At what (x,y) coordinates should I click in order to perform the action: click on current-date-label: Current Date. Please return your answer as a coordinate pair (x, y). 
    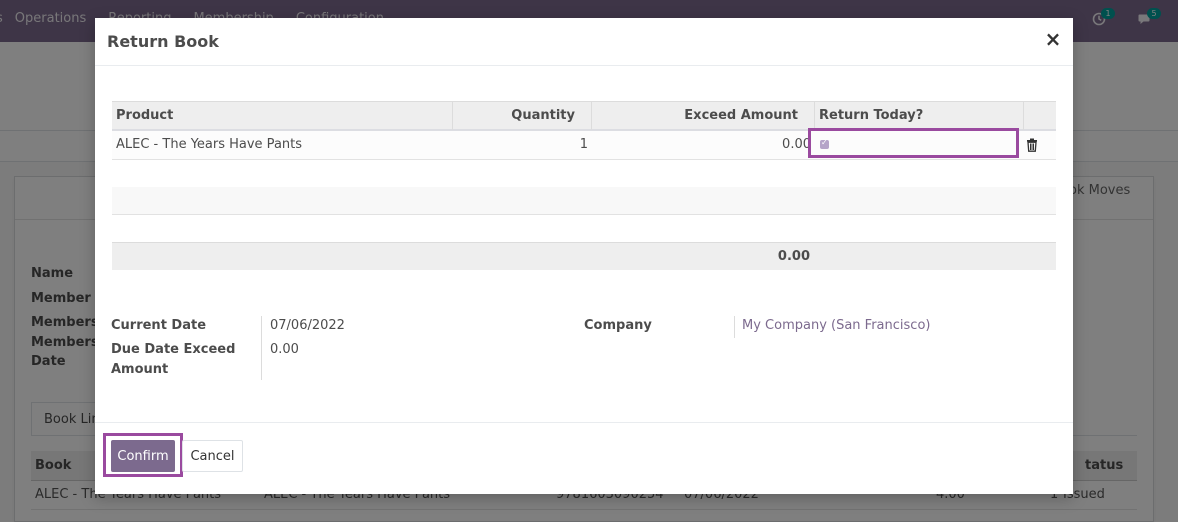
    Looking at the image, I should click on (159, 325).